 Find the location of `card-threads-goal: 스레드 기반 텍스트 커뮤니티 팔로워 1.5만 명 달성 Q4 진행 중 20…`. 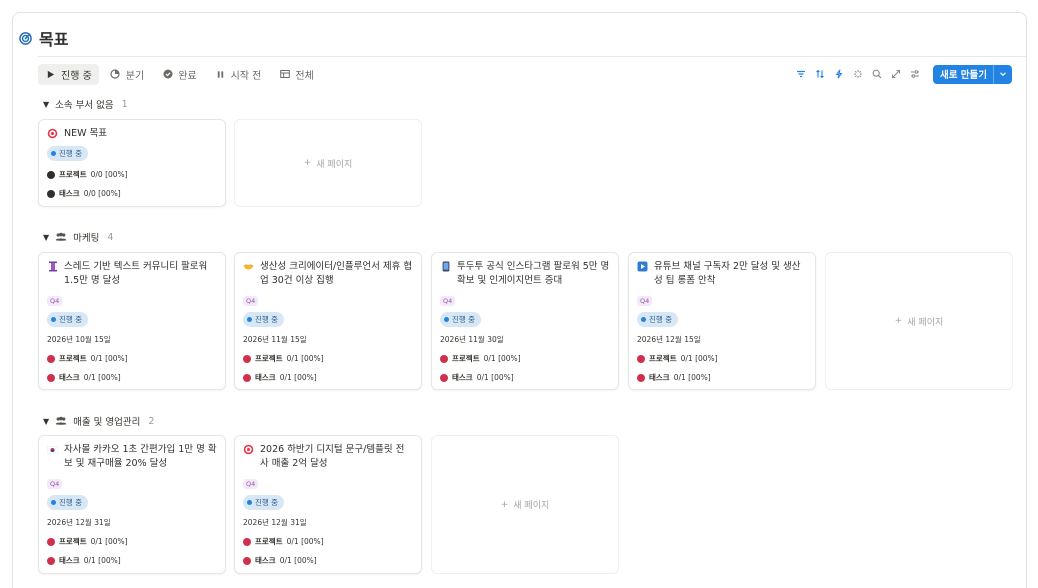

card-threads-goal: 스레드 기반 텍스트 커뮤니티 팔로워 1.5만 명 달성 Q4 진행 중 20… is located at coordinates (132, 321).